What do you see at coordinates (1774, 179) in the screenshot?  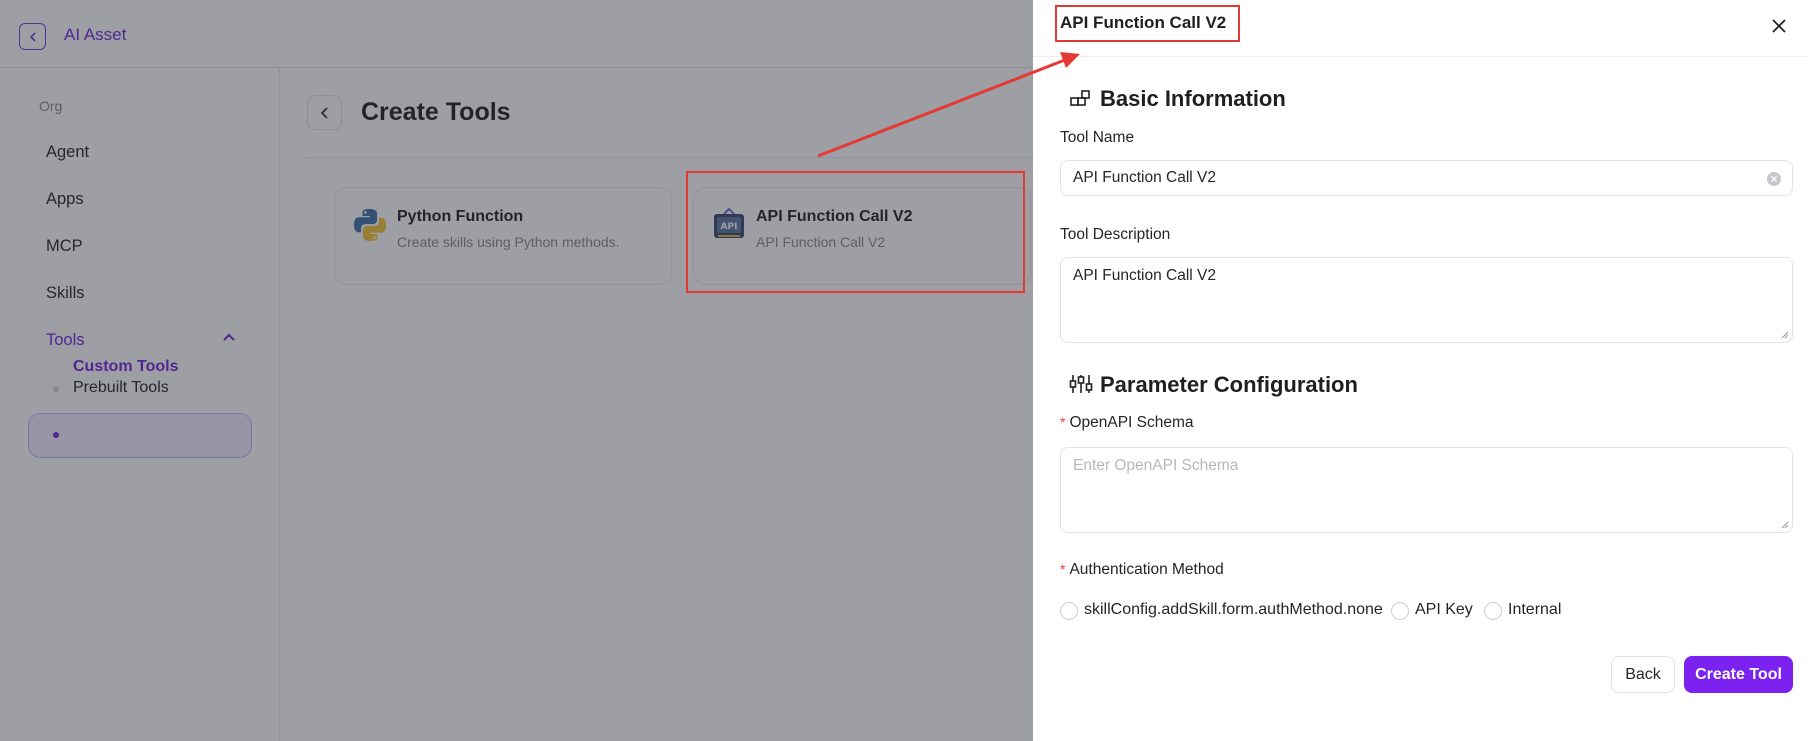 I see `clear-icon` at bounding box center [1774, 179].